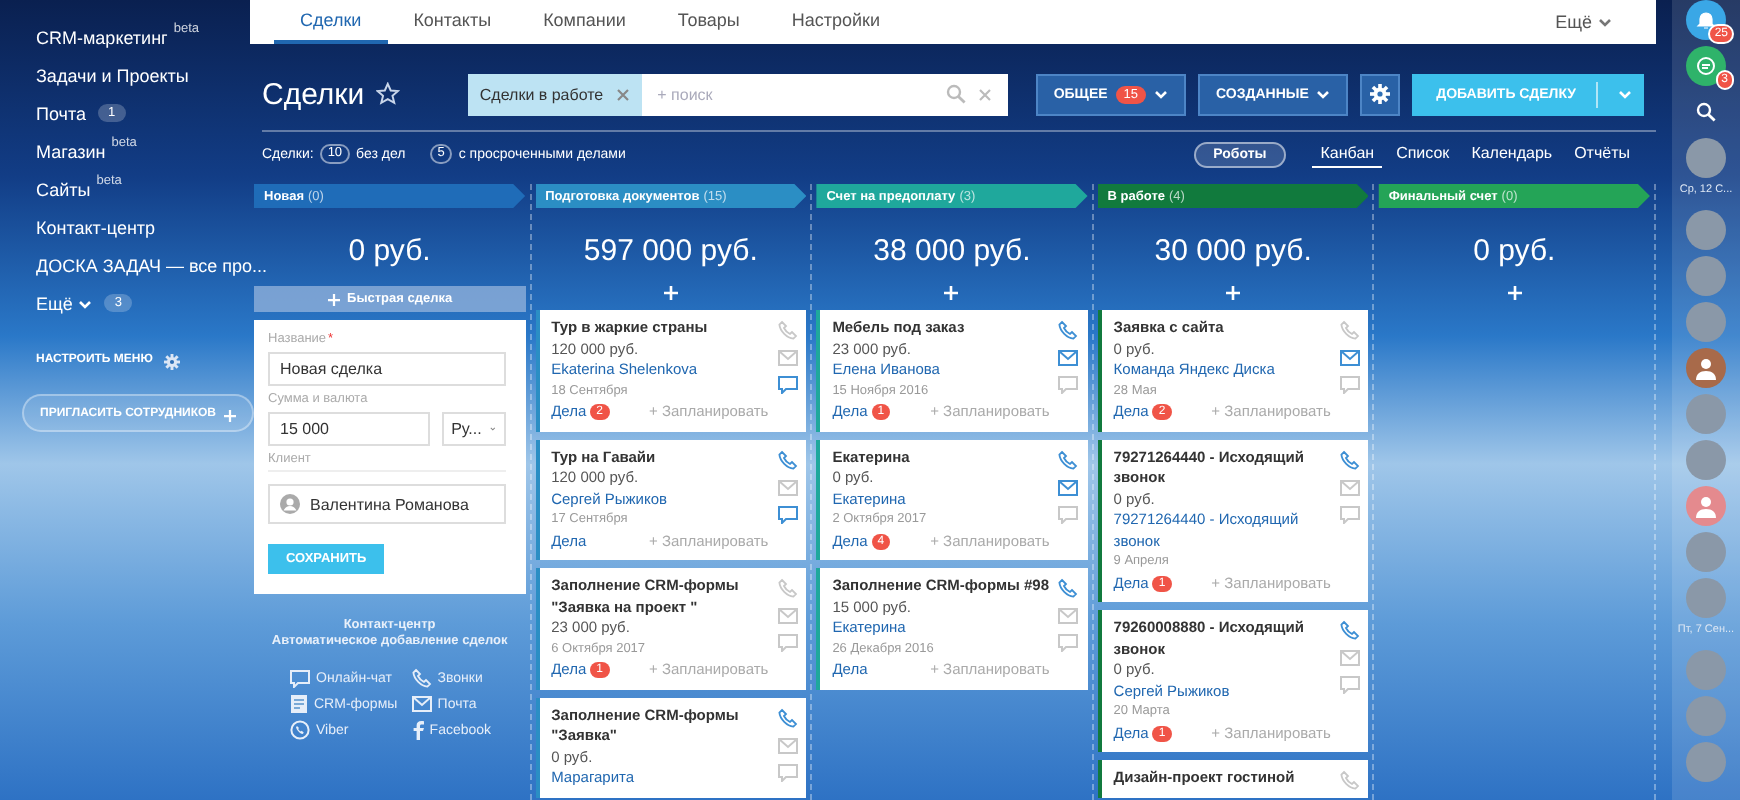  What do you see at coordinates (290, 504) in the screenshot?
I see `person-icon` at bounding box center [290, 504].